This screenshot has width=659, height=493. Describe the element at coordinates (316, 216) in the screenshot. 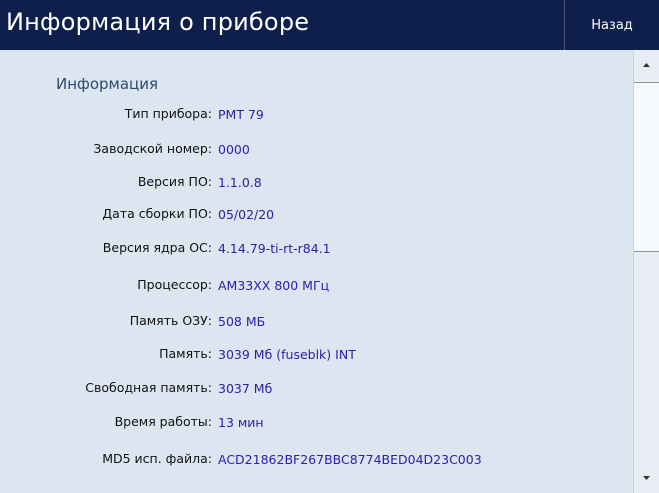

I see `info-row-build-date: Дата сборки ПО: 05/02/20` at that location.